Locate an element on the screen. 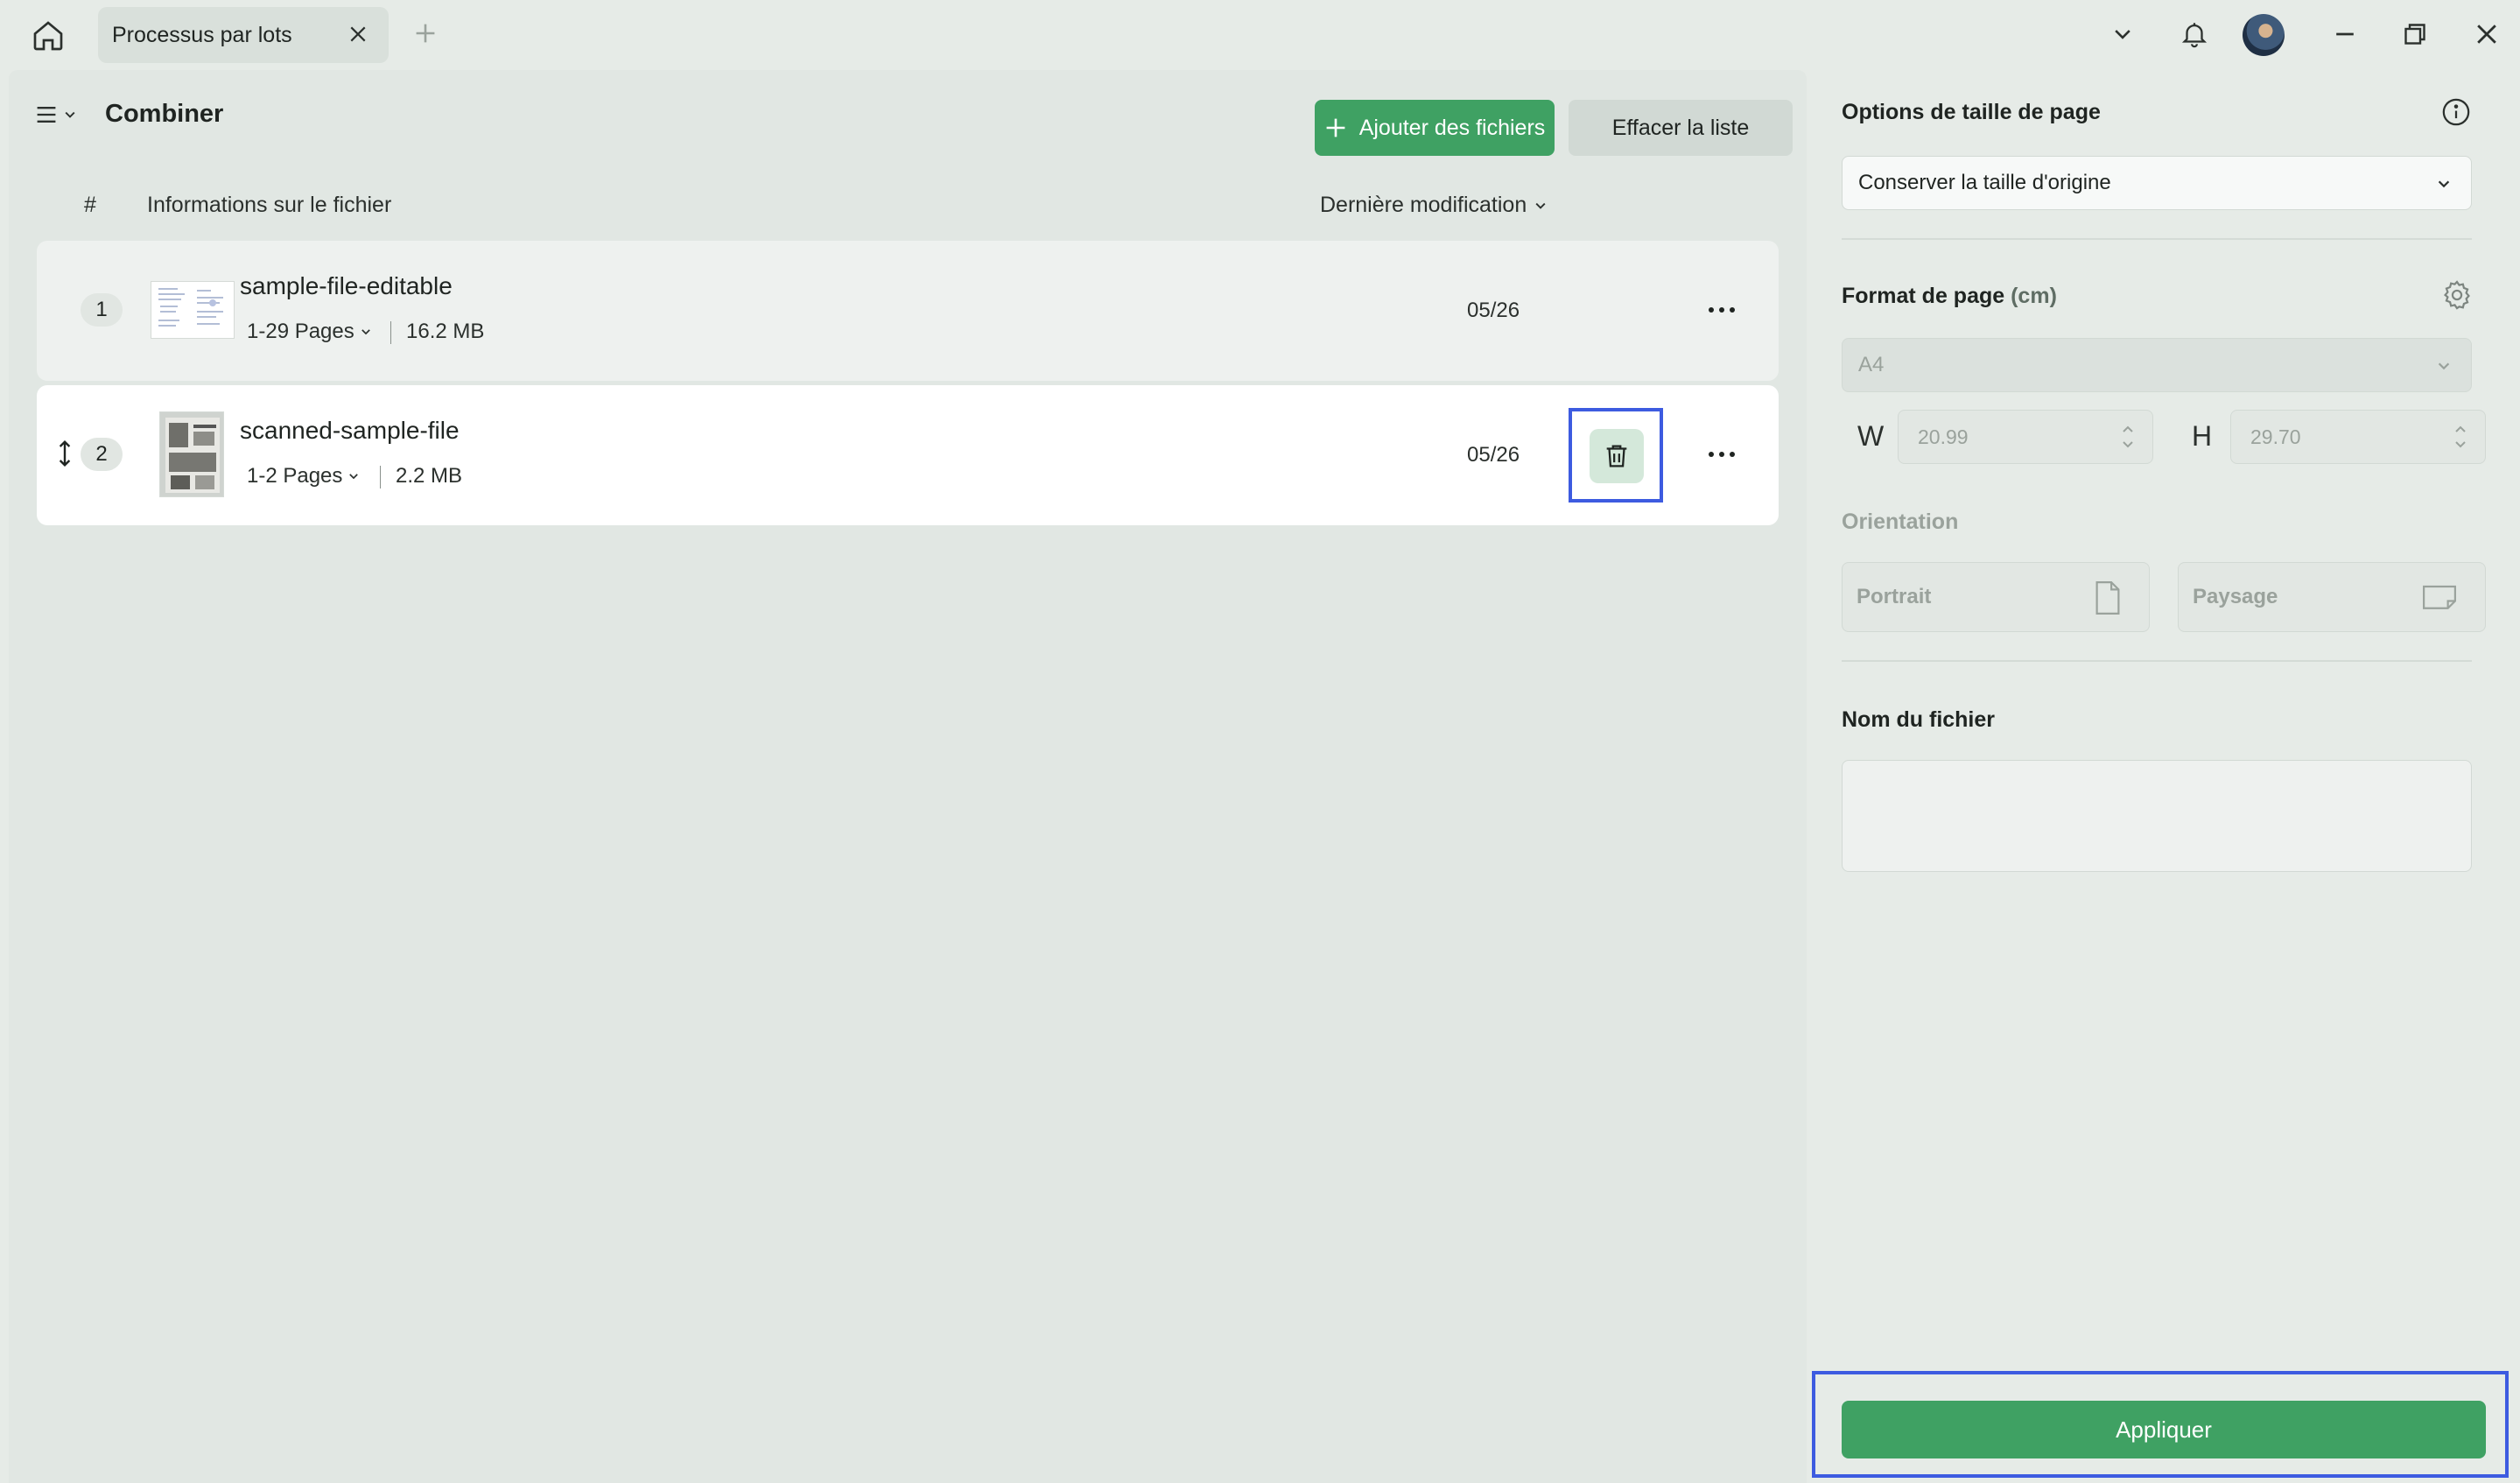 The width and height of the screenshot is (2520, 1483). portrait-icon is located at coordinates (2107, 598).